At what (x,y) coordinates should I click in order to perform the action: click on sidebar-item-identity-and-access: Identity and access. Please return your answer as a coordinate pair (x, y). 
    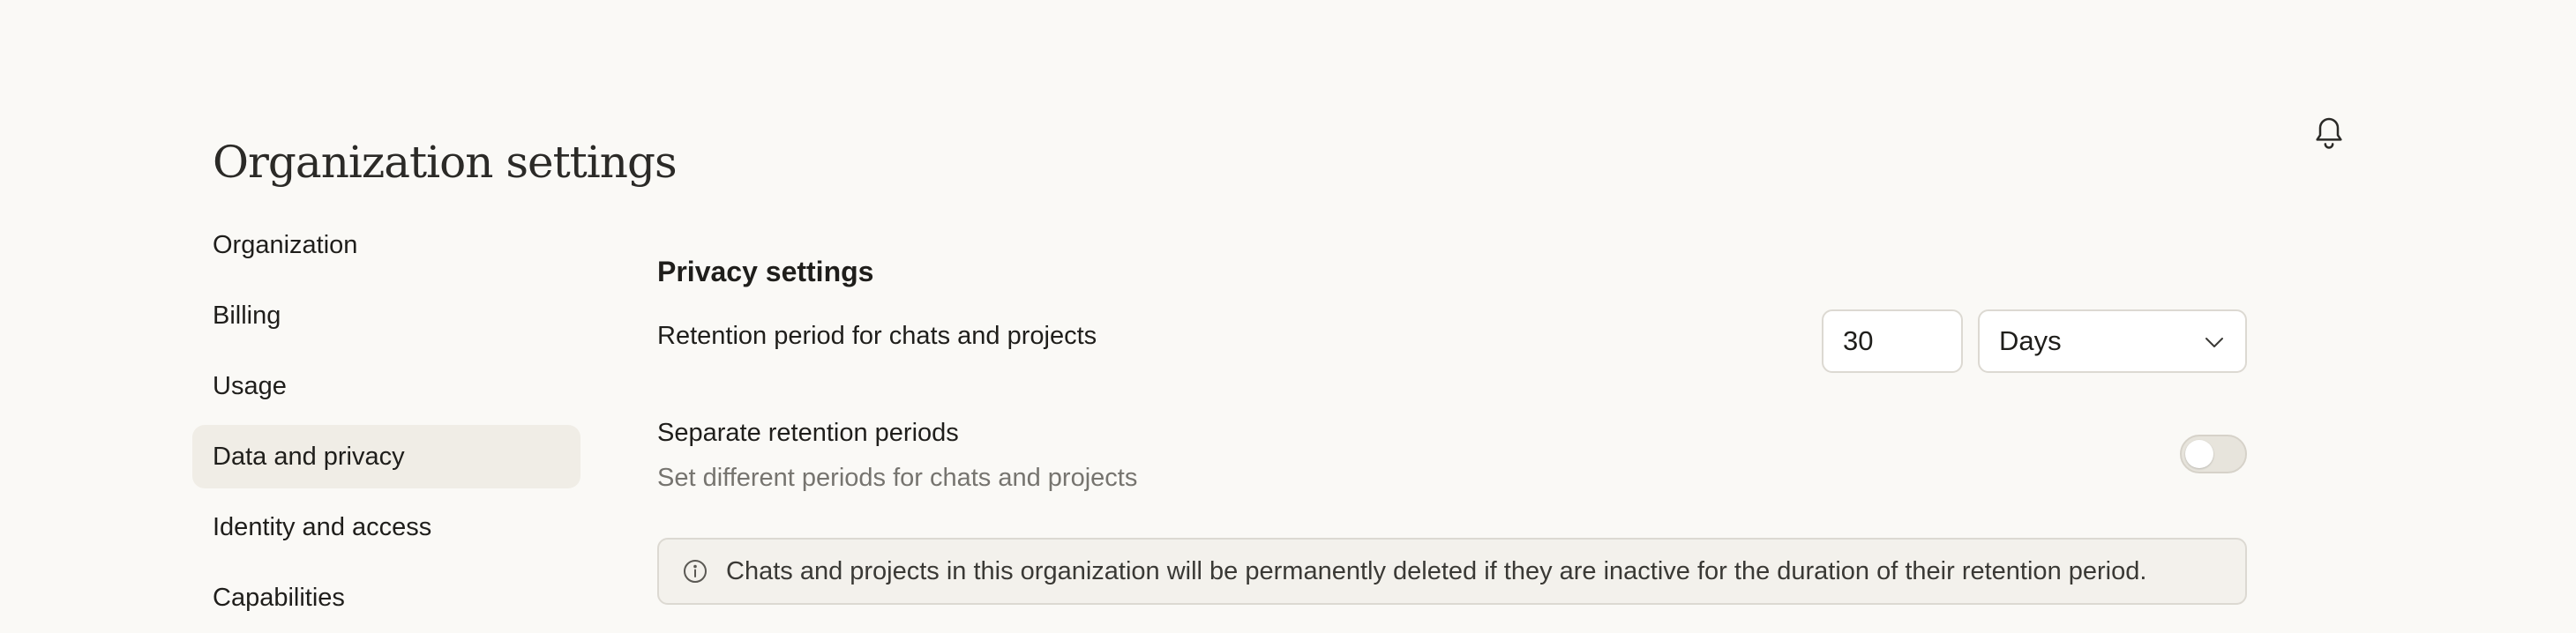
    Looking at the image, I should click on (386, 527).